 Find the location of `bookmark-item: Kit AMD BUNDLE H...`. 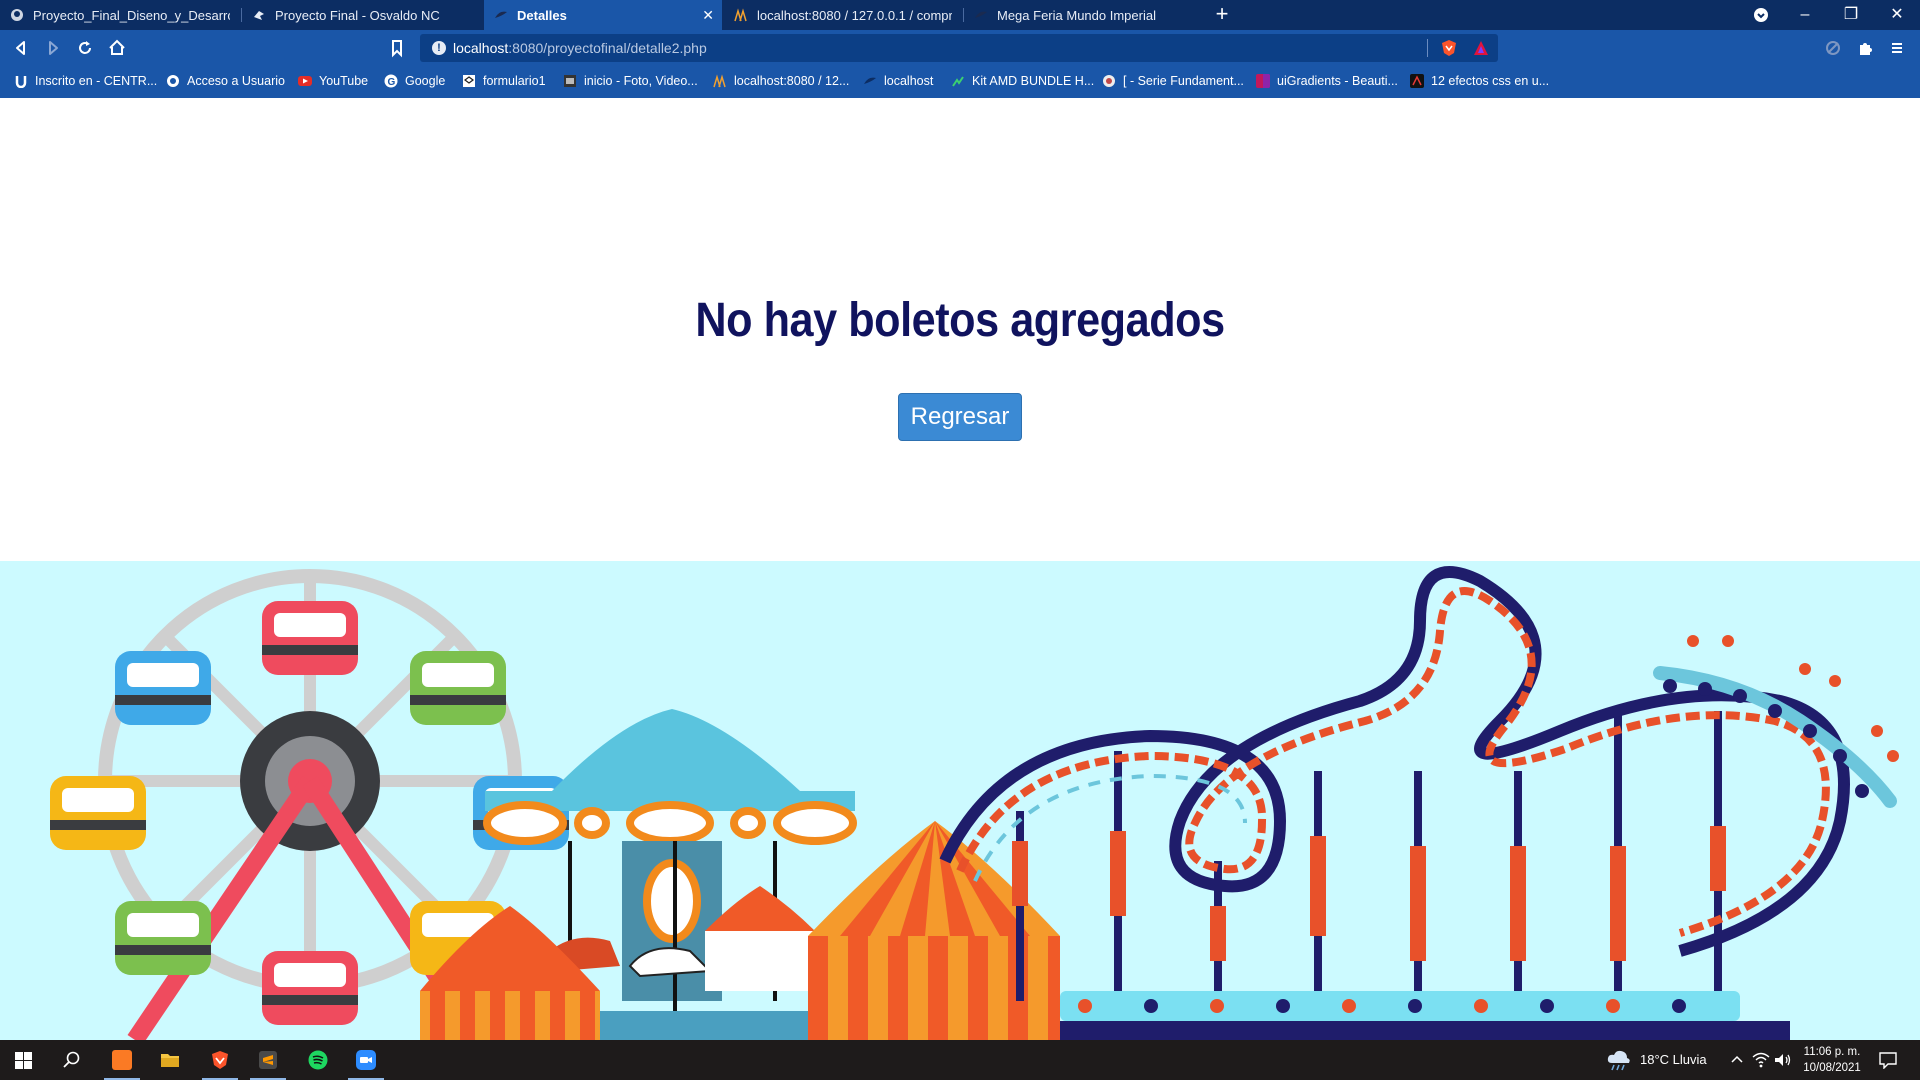

bookmark-item: Kit AMD BUNDLE H... is located at coordinates (1022, 81).